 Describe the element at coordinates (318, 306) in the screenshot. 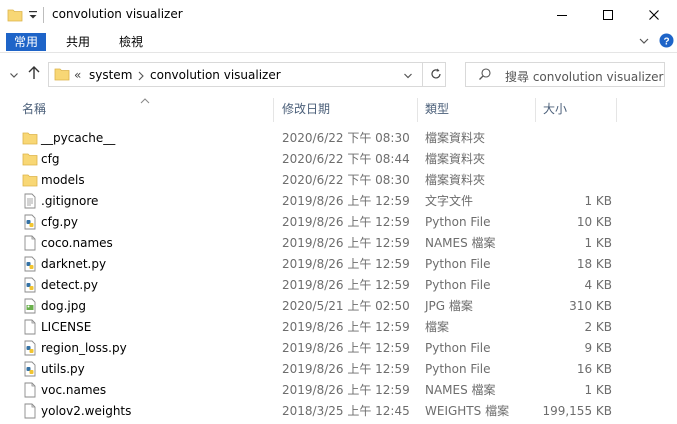

I see `file-row: dog.jpg 2020/5/21 上午 02:50 JPG 檔案 310 KB` at that location.